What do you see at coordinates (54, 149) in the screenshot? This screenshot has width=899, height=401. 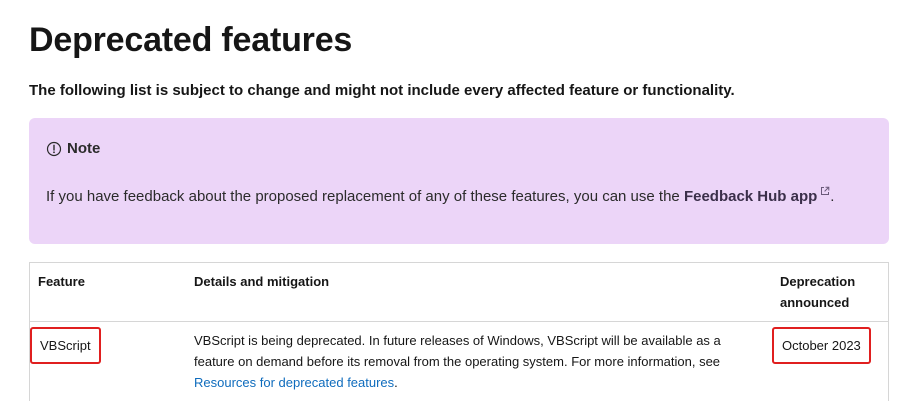 I see `info-circle-icon` at bounding box center [54, 149].